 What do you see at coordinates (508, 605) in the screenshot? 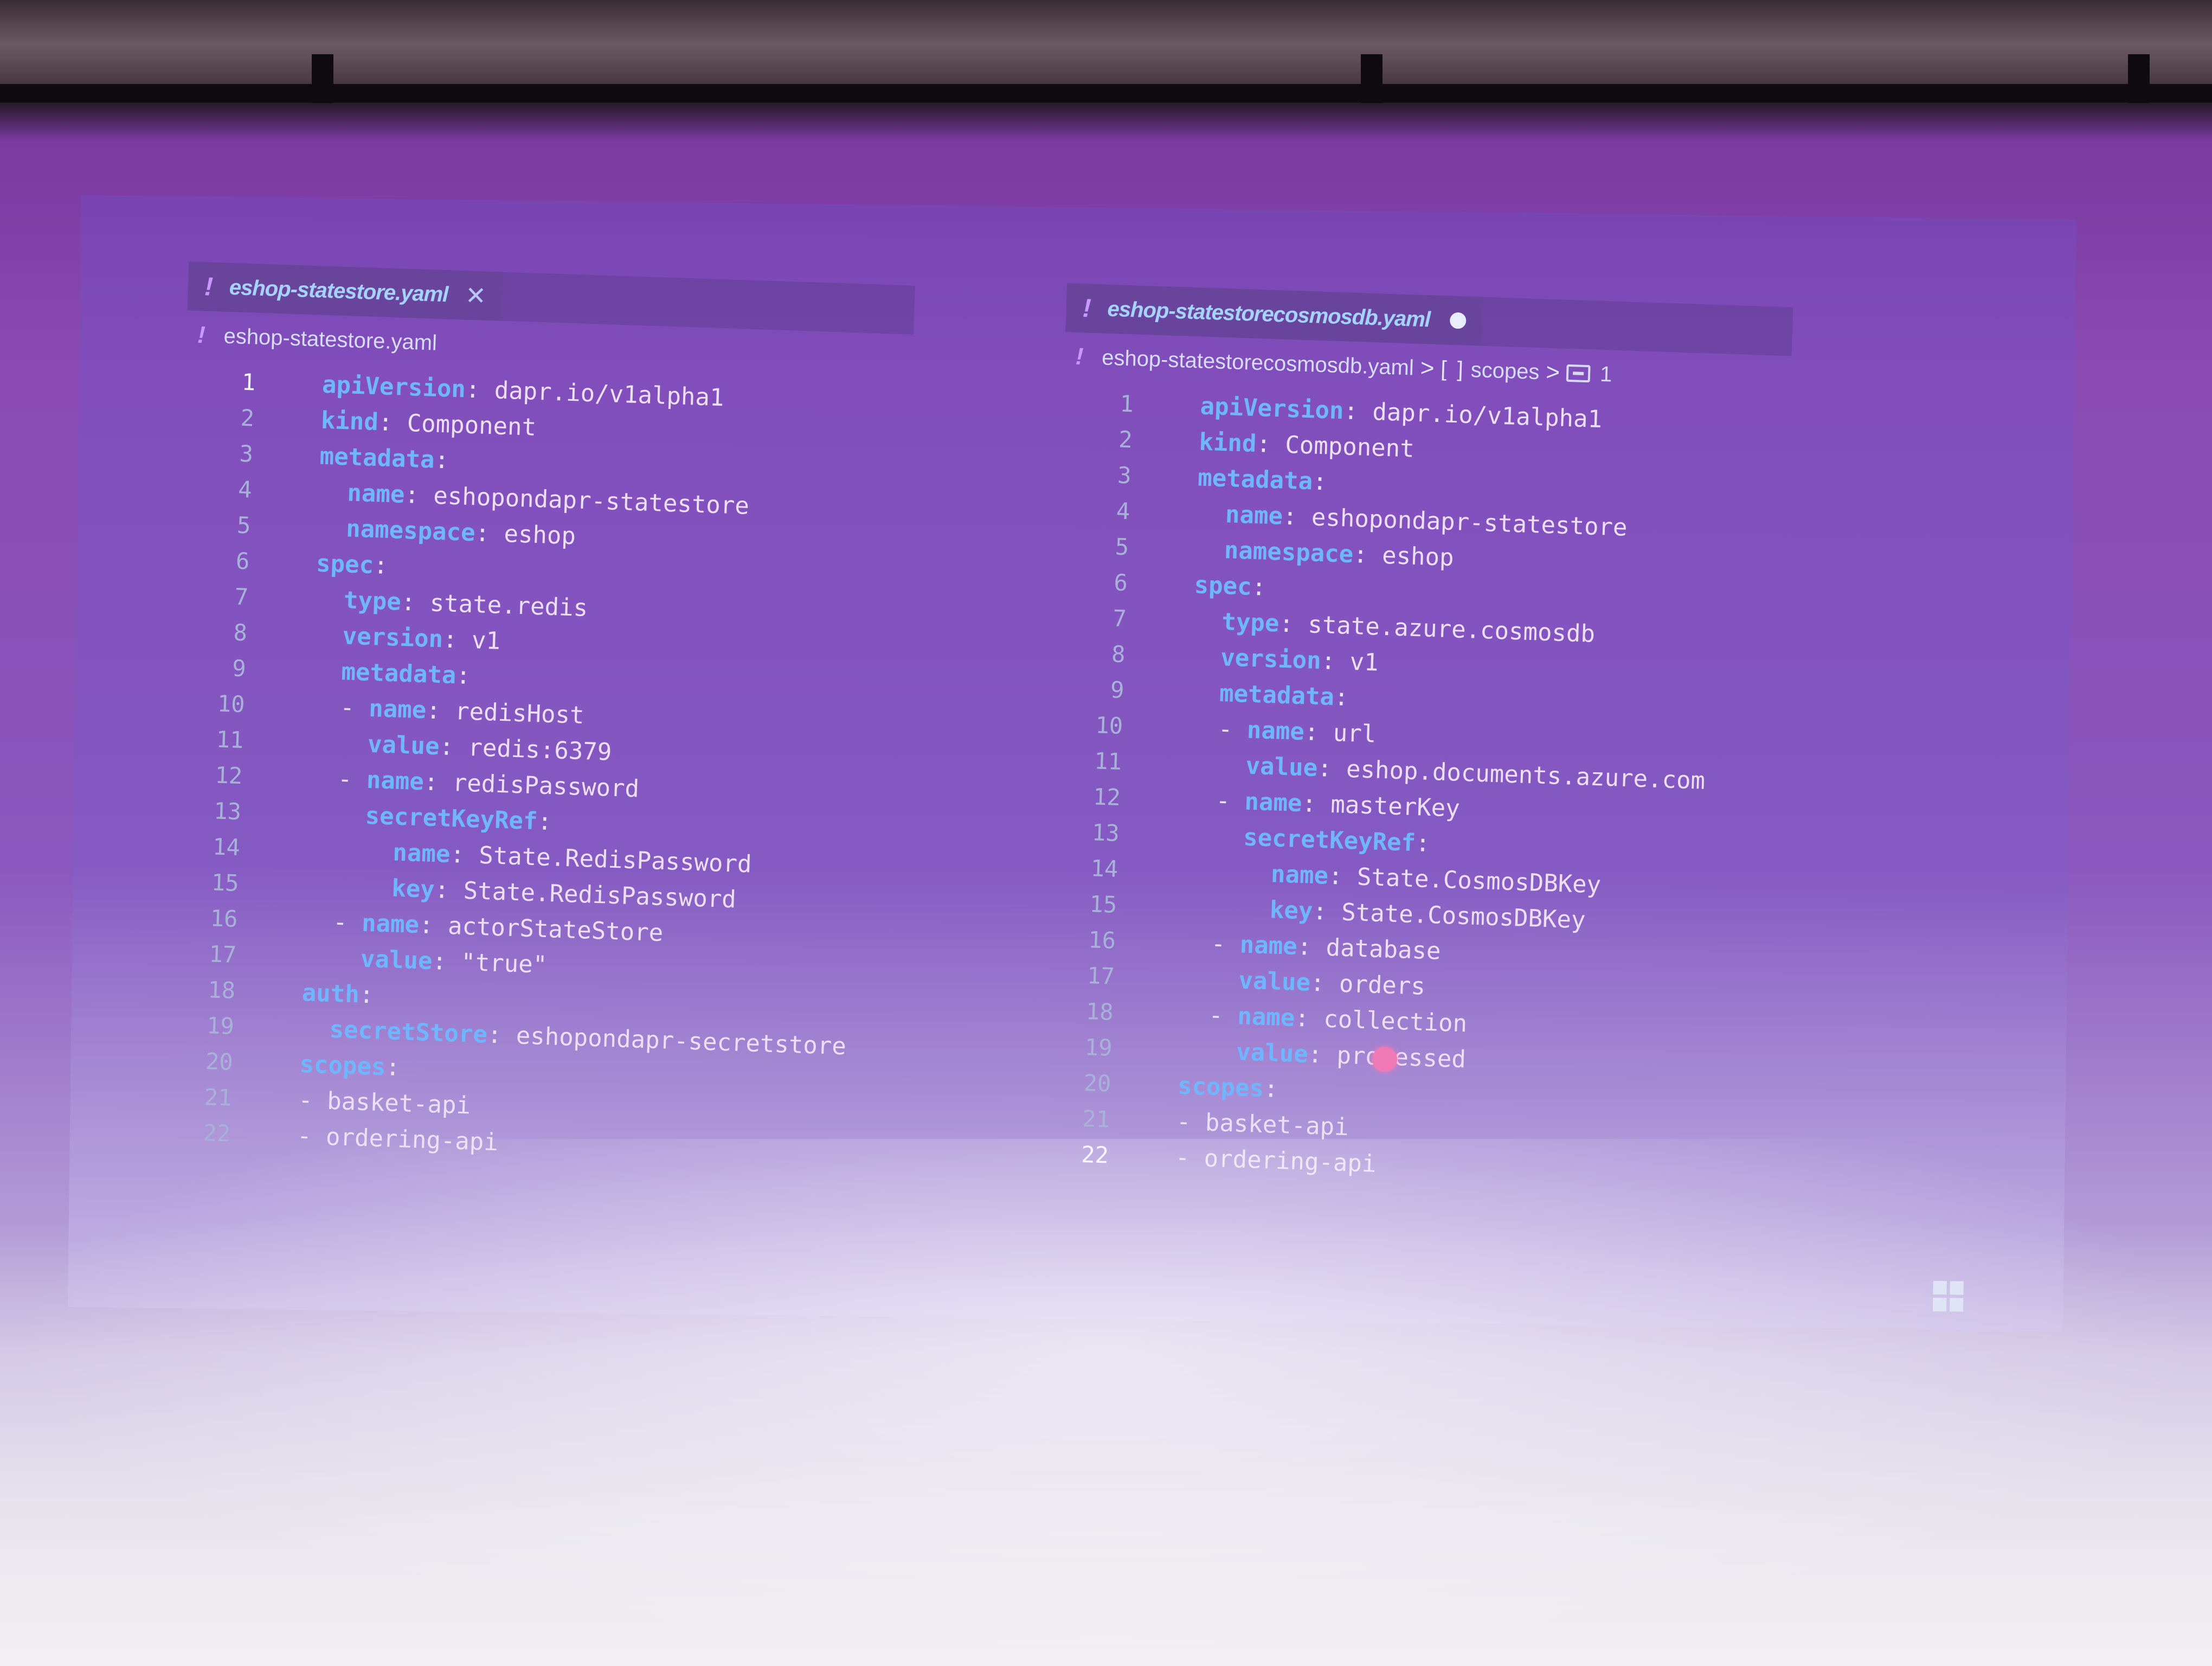
I see `yaml-value: state.redis` at bounding box center [508, 605].